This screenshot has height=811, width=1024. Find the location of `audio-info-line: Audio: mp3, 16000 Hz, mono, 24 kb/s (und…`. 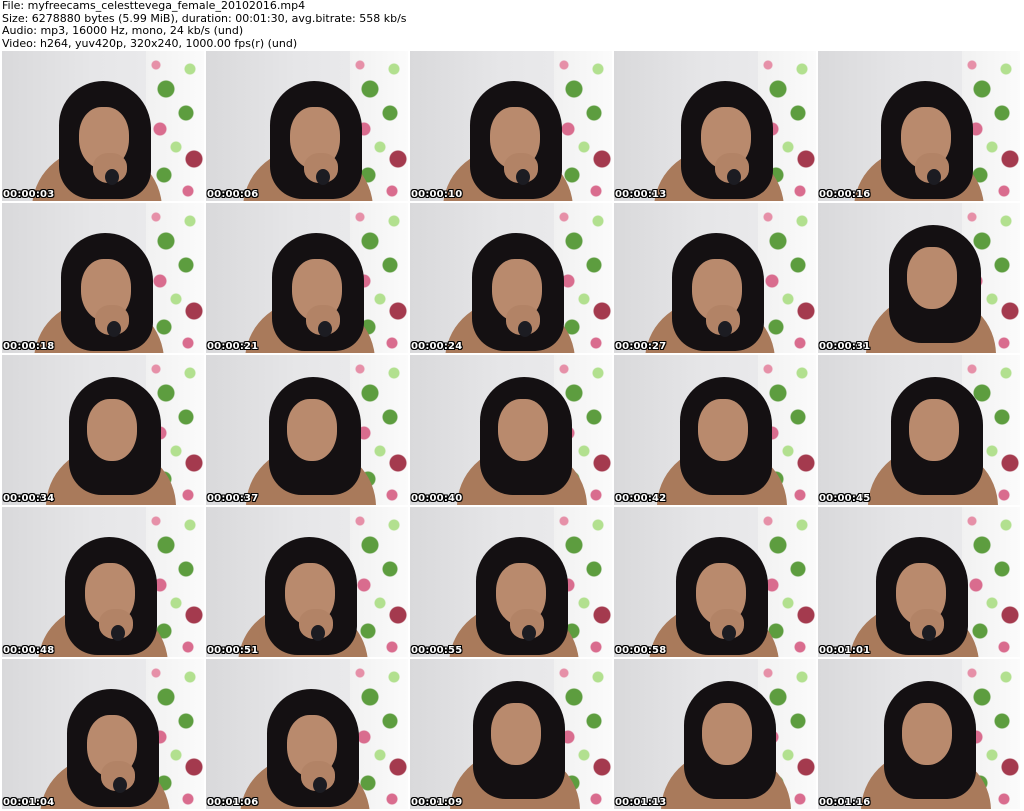

audio-info-line: Audio: mp3, 16000 Hz, mono, 24 kb/s (und… is located at coordinates (123, 30).